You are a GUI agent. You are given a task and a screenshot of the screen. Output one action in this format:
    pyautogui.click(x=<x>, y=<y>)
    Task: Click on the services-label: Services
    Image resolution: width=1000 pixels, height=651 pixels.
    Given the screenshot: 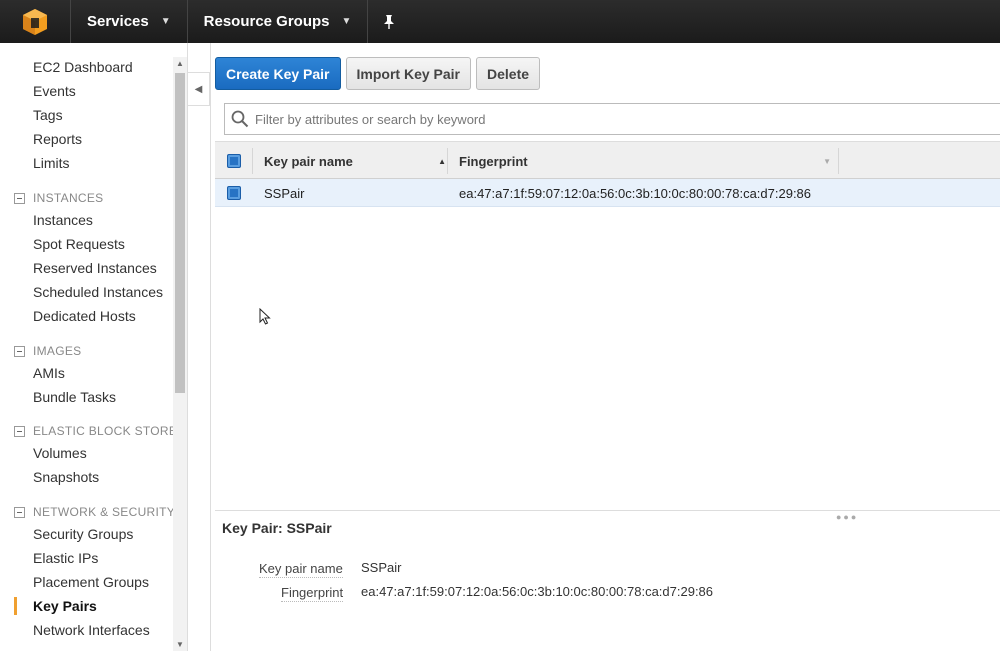 What is the action you would take?
    pyautogui.click(x=118, y=21)
    